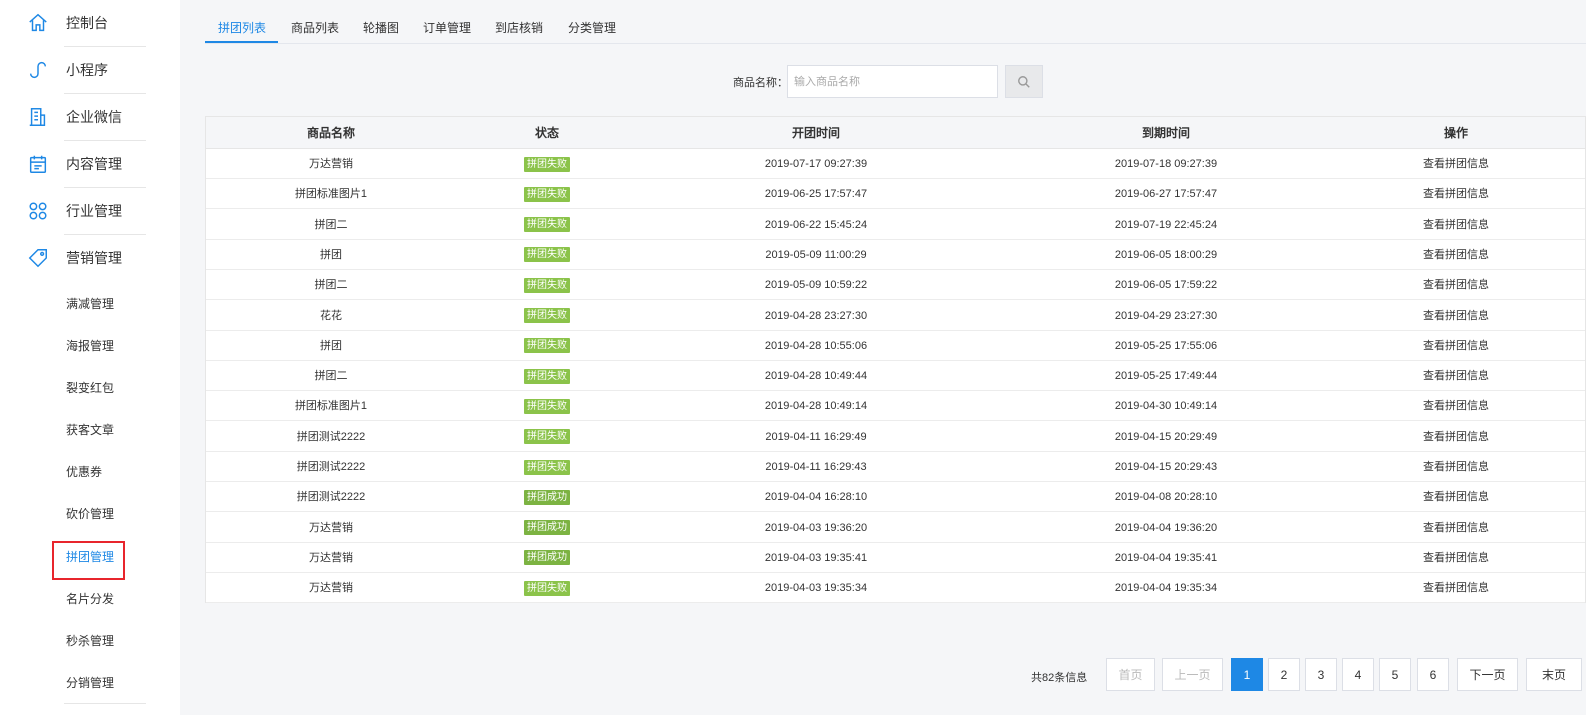 The width and height of the screenshot is (1586, 715). I want to click on sidebar-item-marketing: 营销管理, so click(90, 258).